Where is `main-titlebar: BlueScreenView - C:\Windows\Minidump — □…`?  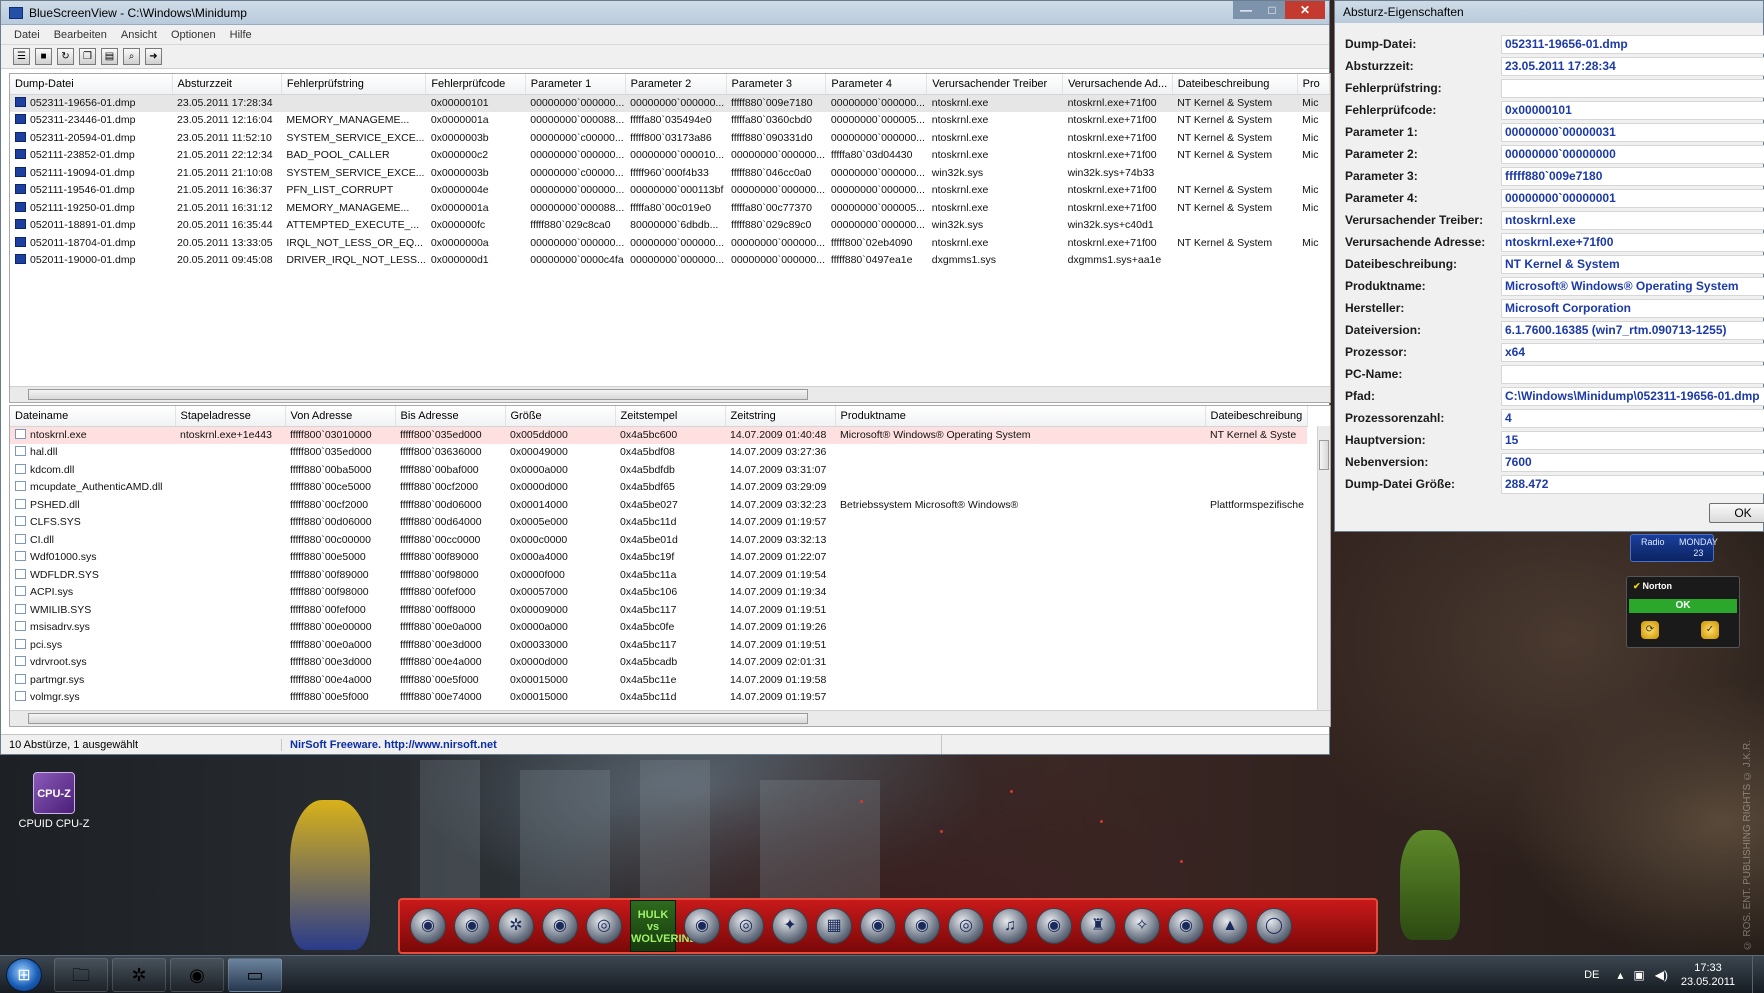
main-titlebar: BlueScreenView - C:\Windows\Minidump — □… is located at coordinates (665, 13).